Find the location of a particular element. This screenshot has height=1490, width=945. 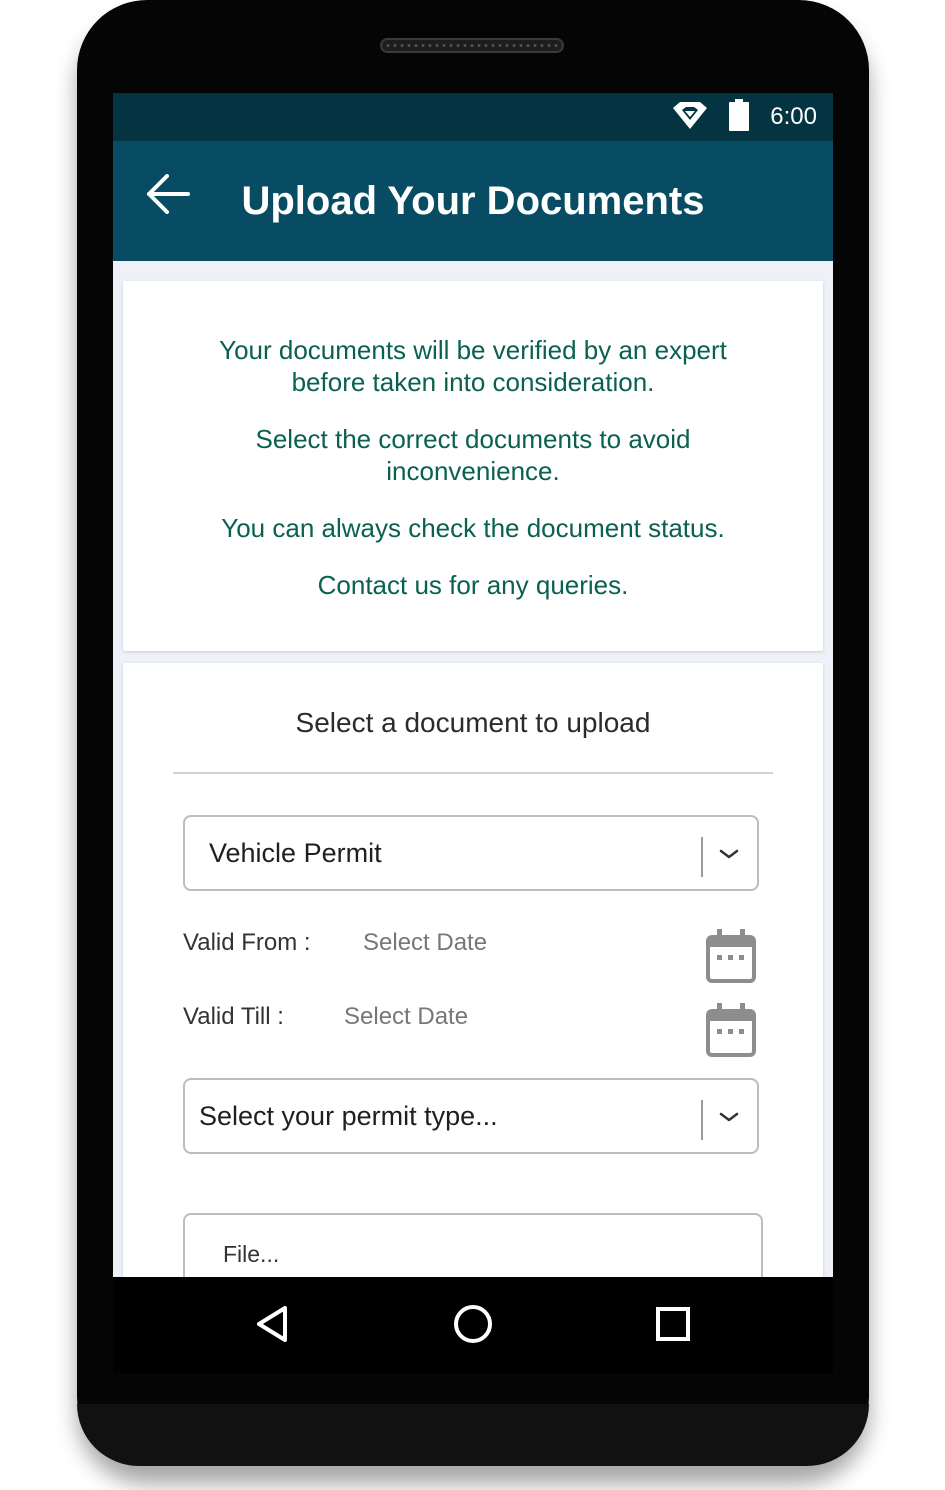

phone-chin is located at coordinates (473, 1435).